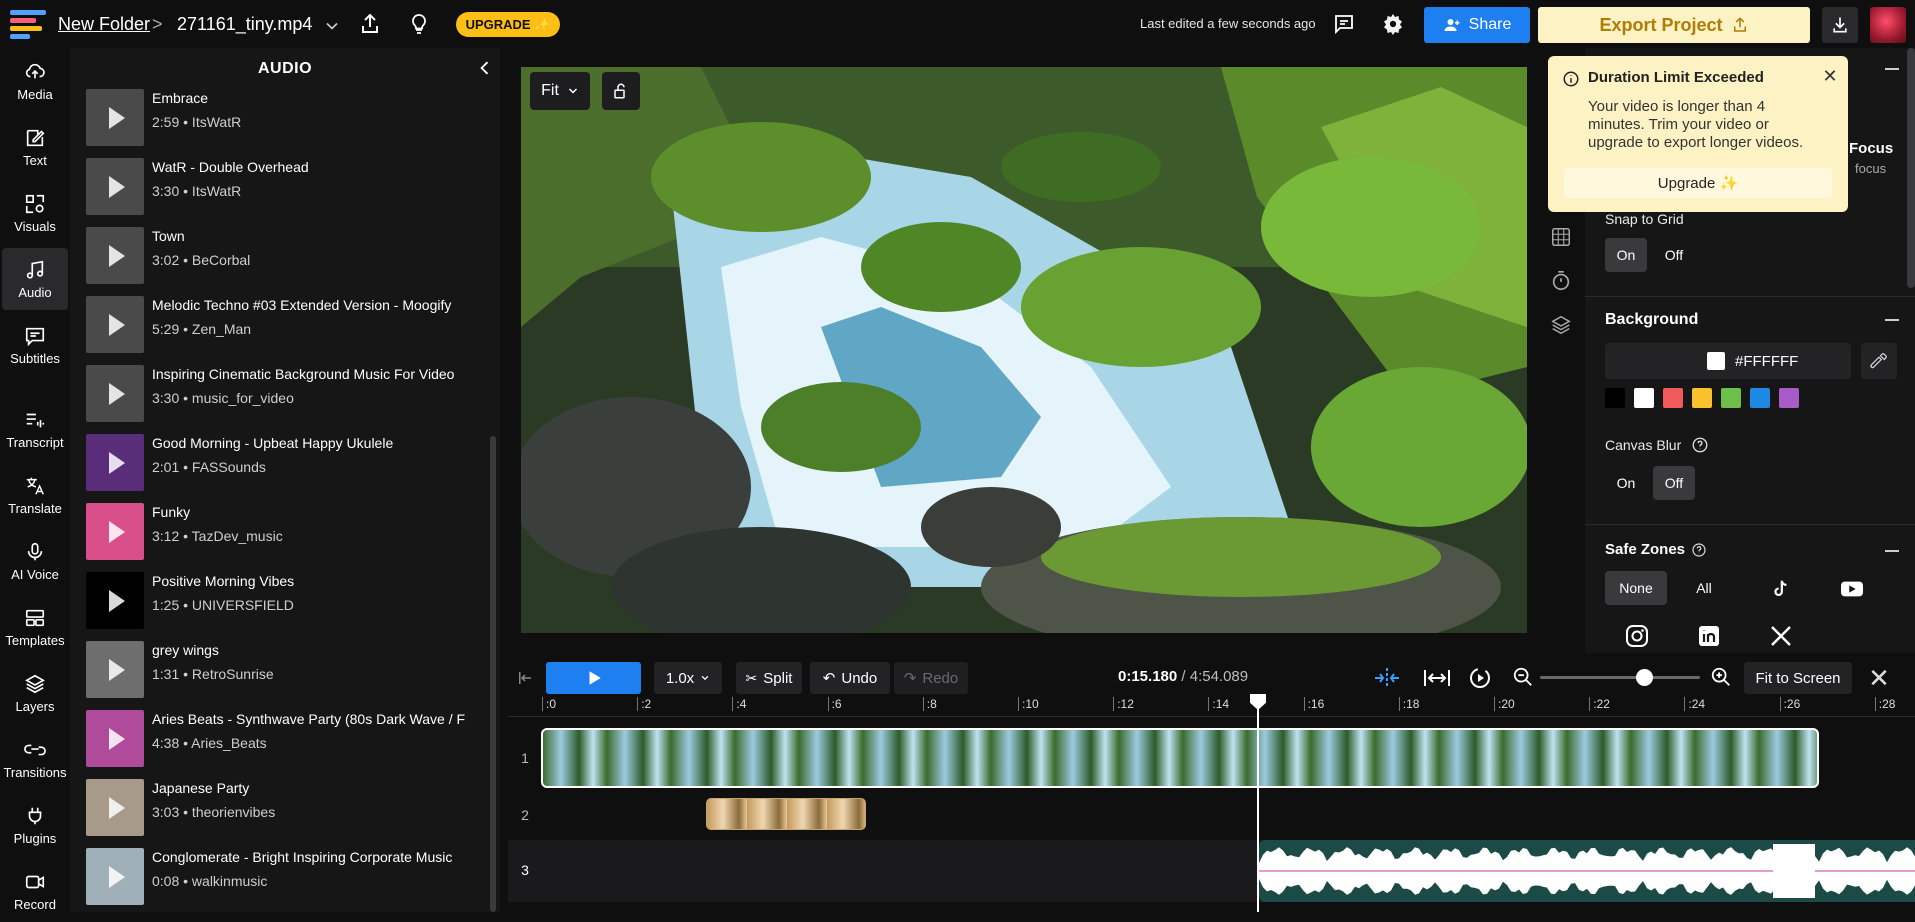 The width and height of the screenshot is (1915, 922). Describe the element at coordinates (1626, 255) in the screenshot. I see `snap-on-toggle: On` at that location.